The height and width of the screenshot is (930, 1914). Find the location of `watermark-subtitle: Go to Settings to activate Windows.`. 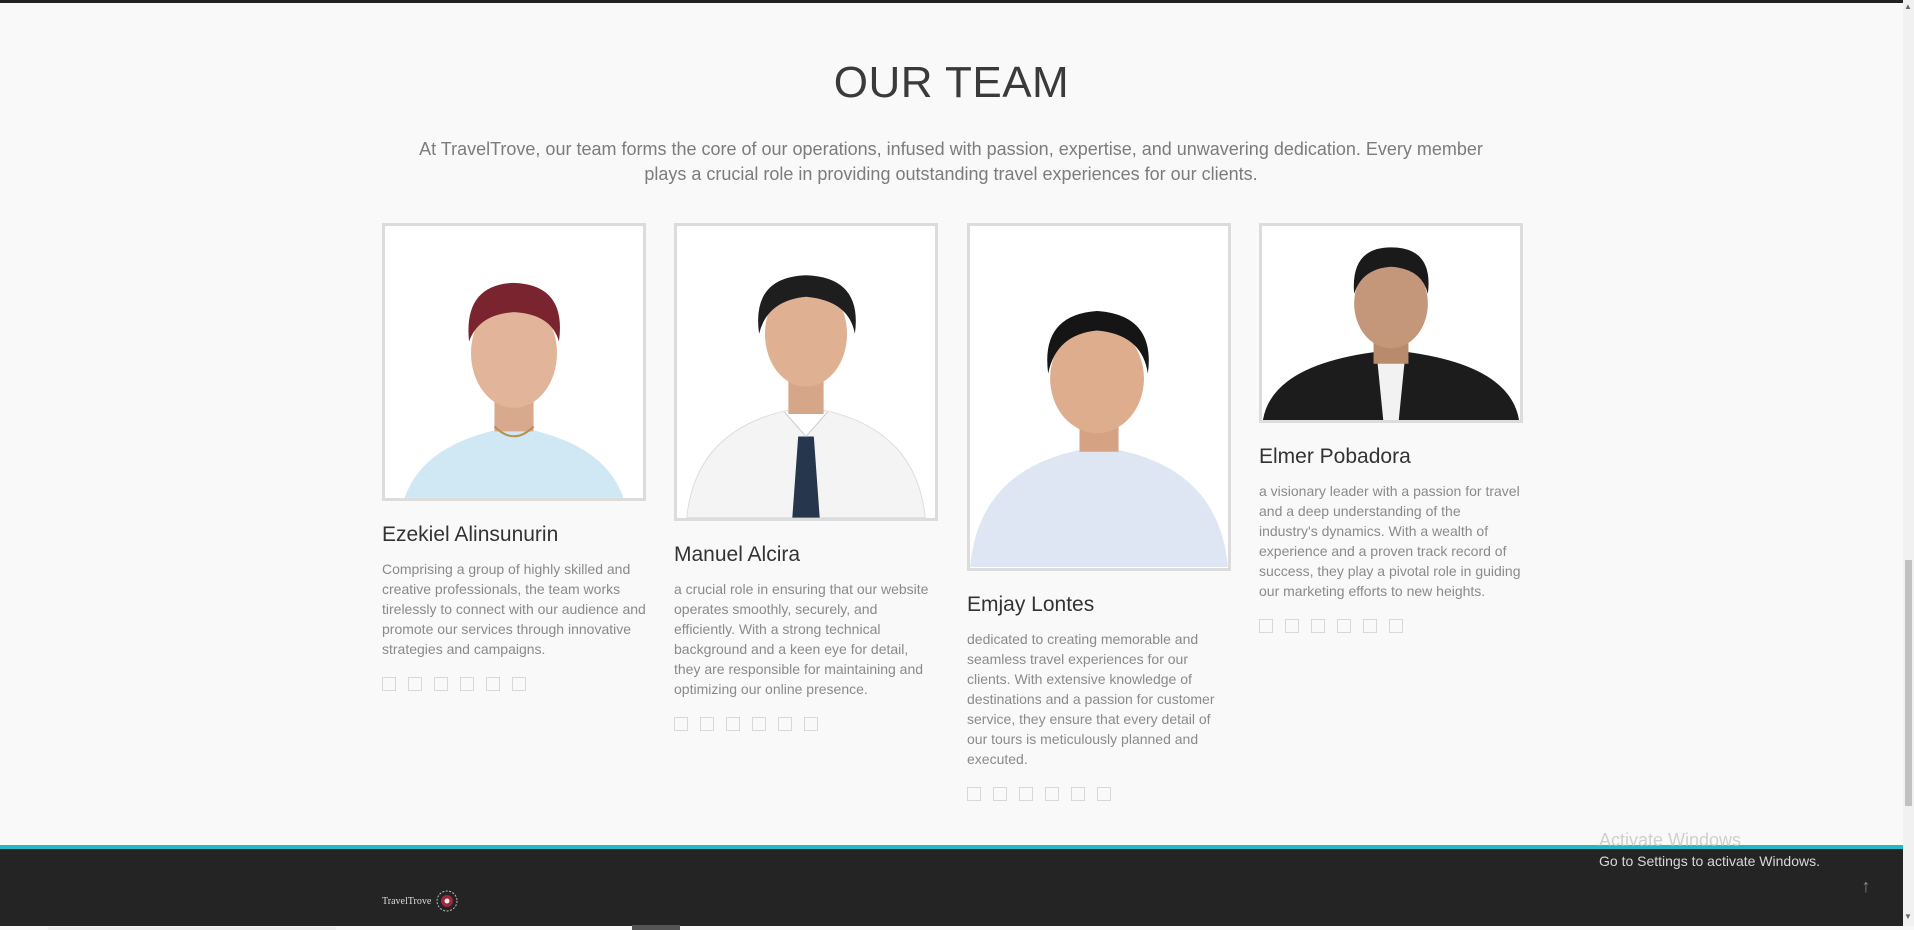

watermark-subtitle: Go to Settings to activate Windows. is located at coordinates (1709, 861).